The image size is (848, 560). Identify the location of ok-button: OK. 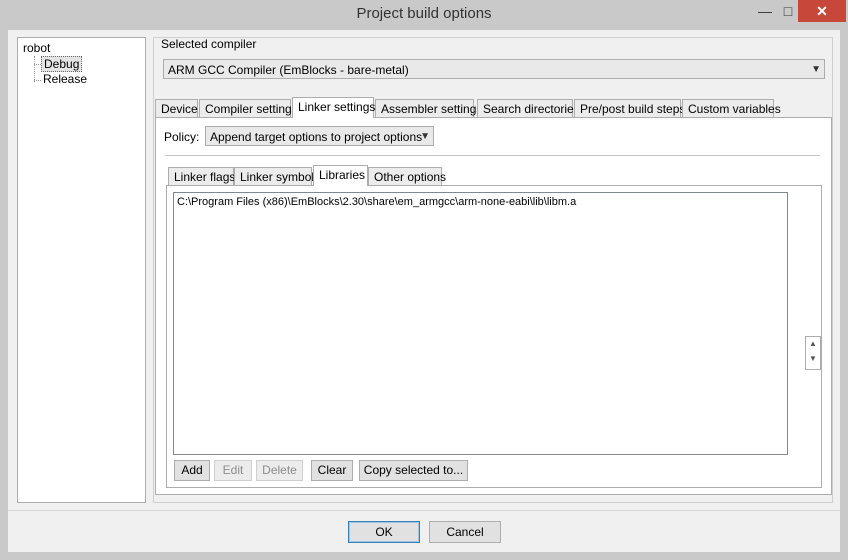
(384, 532).